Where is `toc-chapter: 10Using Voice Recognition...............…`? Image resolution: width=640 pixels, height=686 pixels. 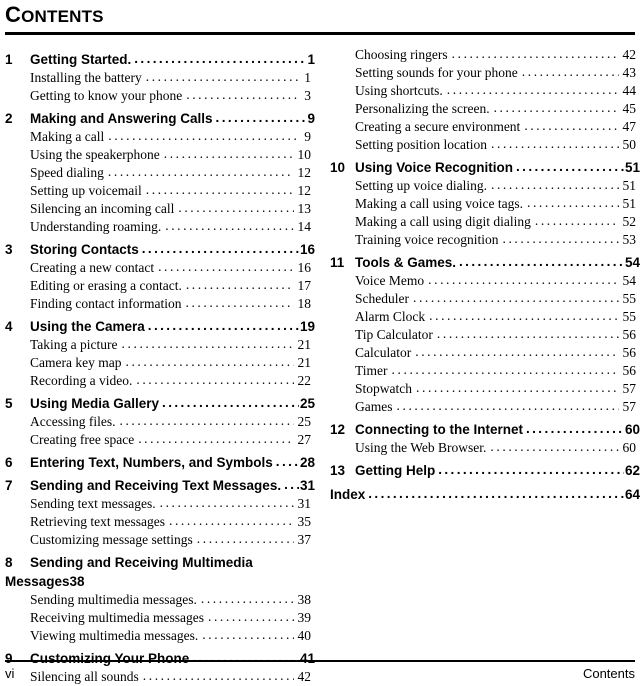 toc-chapter: 10Using Voice Recognition...............… is located at coordinates (485, 167).